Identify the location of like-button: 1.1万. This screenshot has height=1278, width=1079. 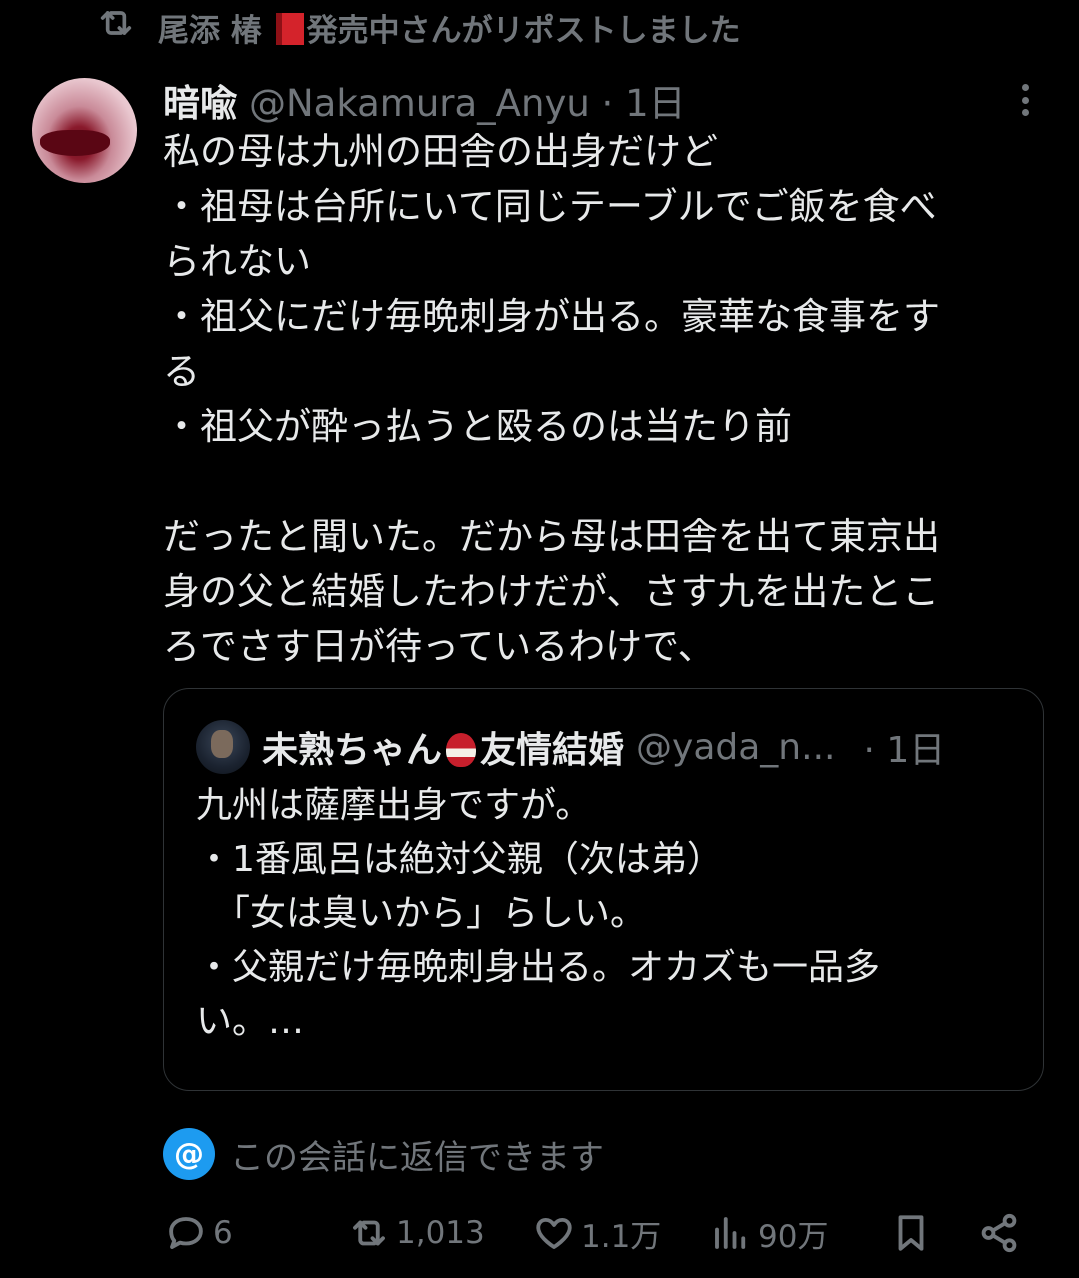
(597, 1233).